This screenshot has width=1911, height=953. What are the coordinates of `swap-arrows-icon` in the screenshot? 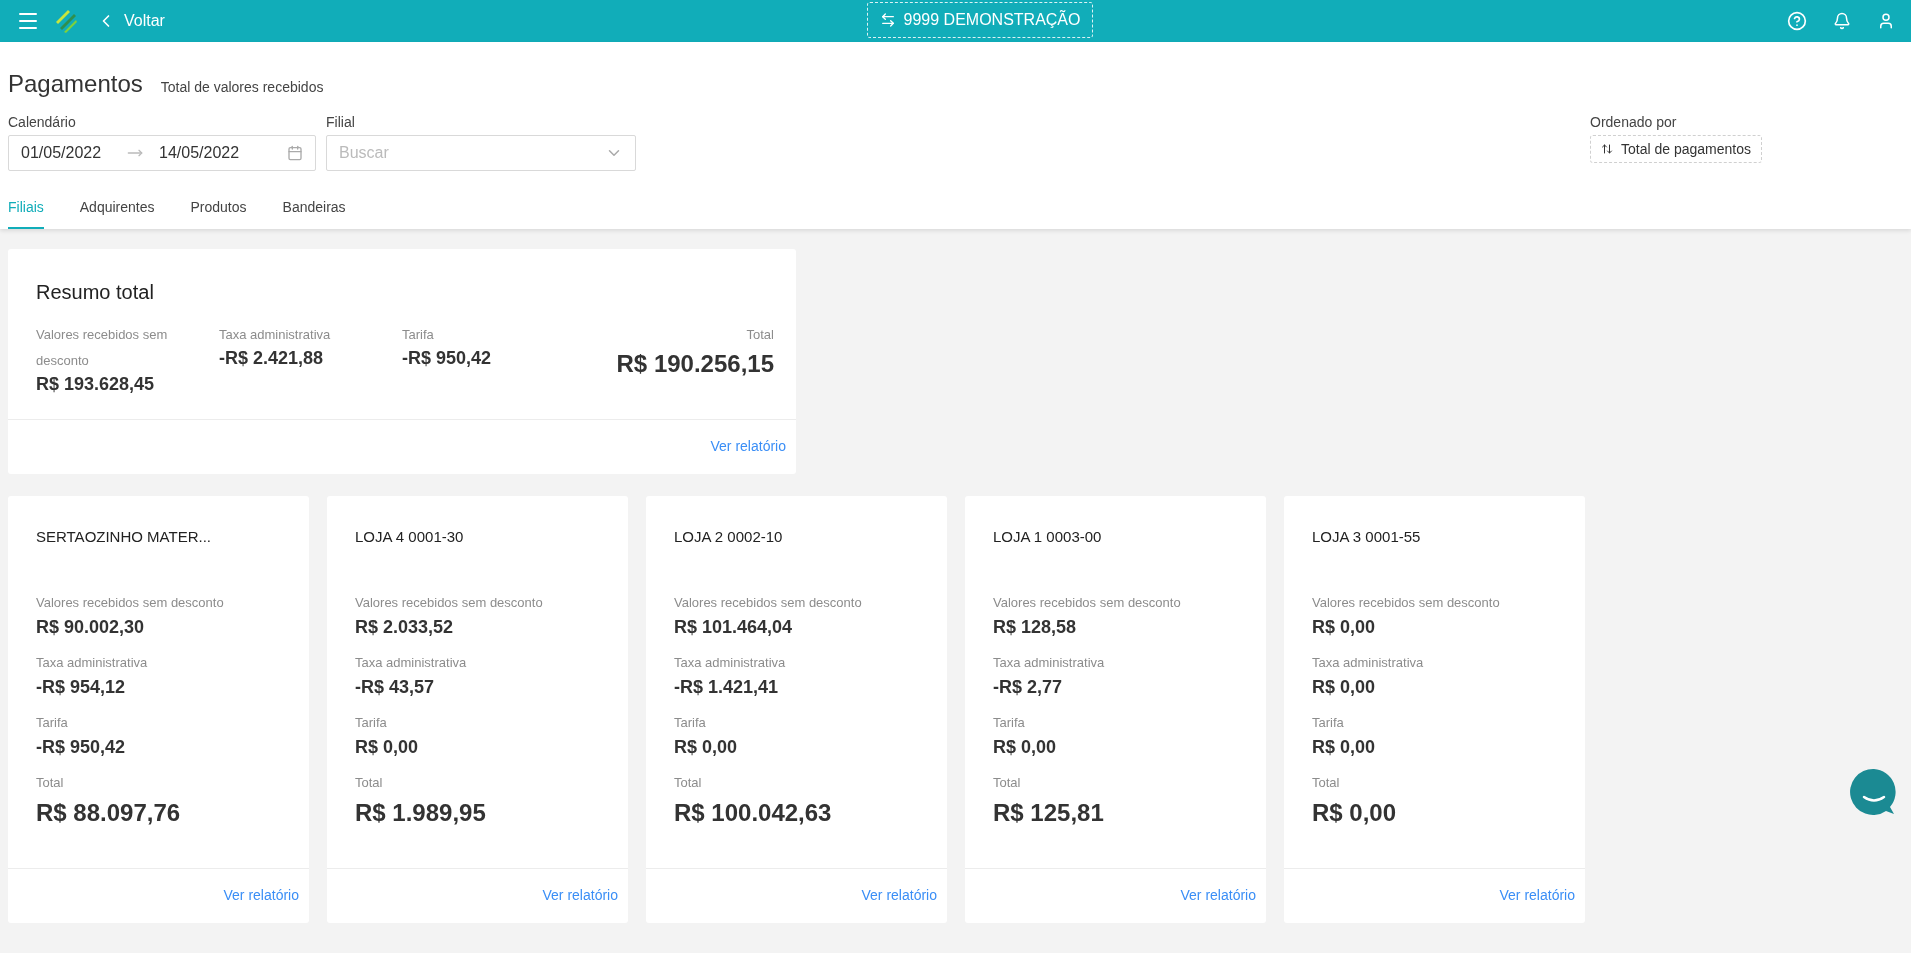 It's located at (887, 20).